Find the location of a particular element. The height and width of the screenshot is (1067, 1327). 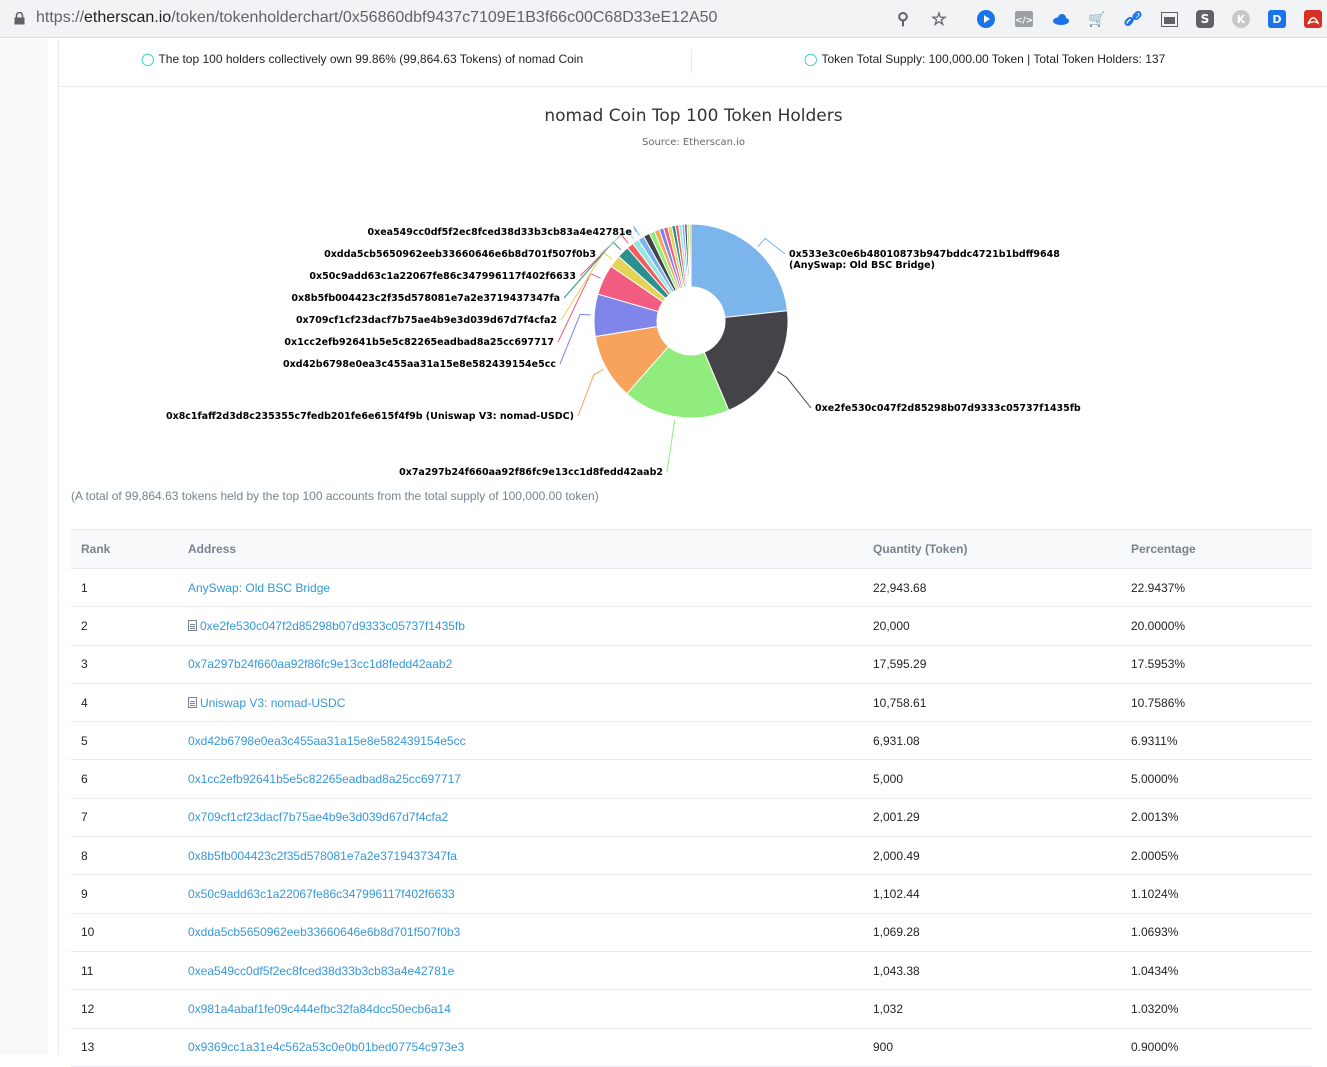

extension-code-icon: </> is located at coordinates (1024, 19).